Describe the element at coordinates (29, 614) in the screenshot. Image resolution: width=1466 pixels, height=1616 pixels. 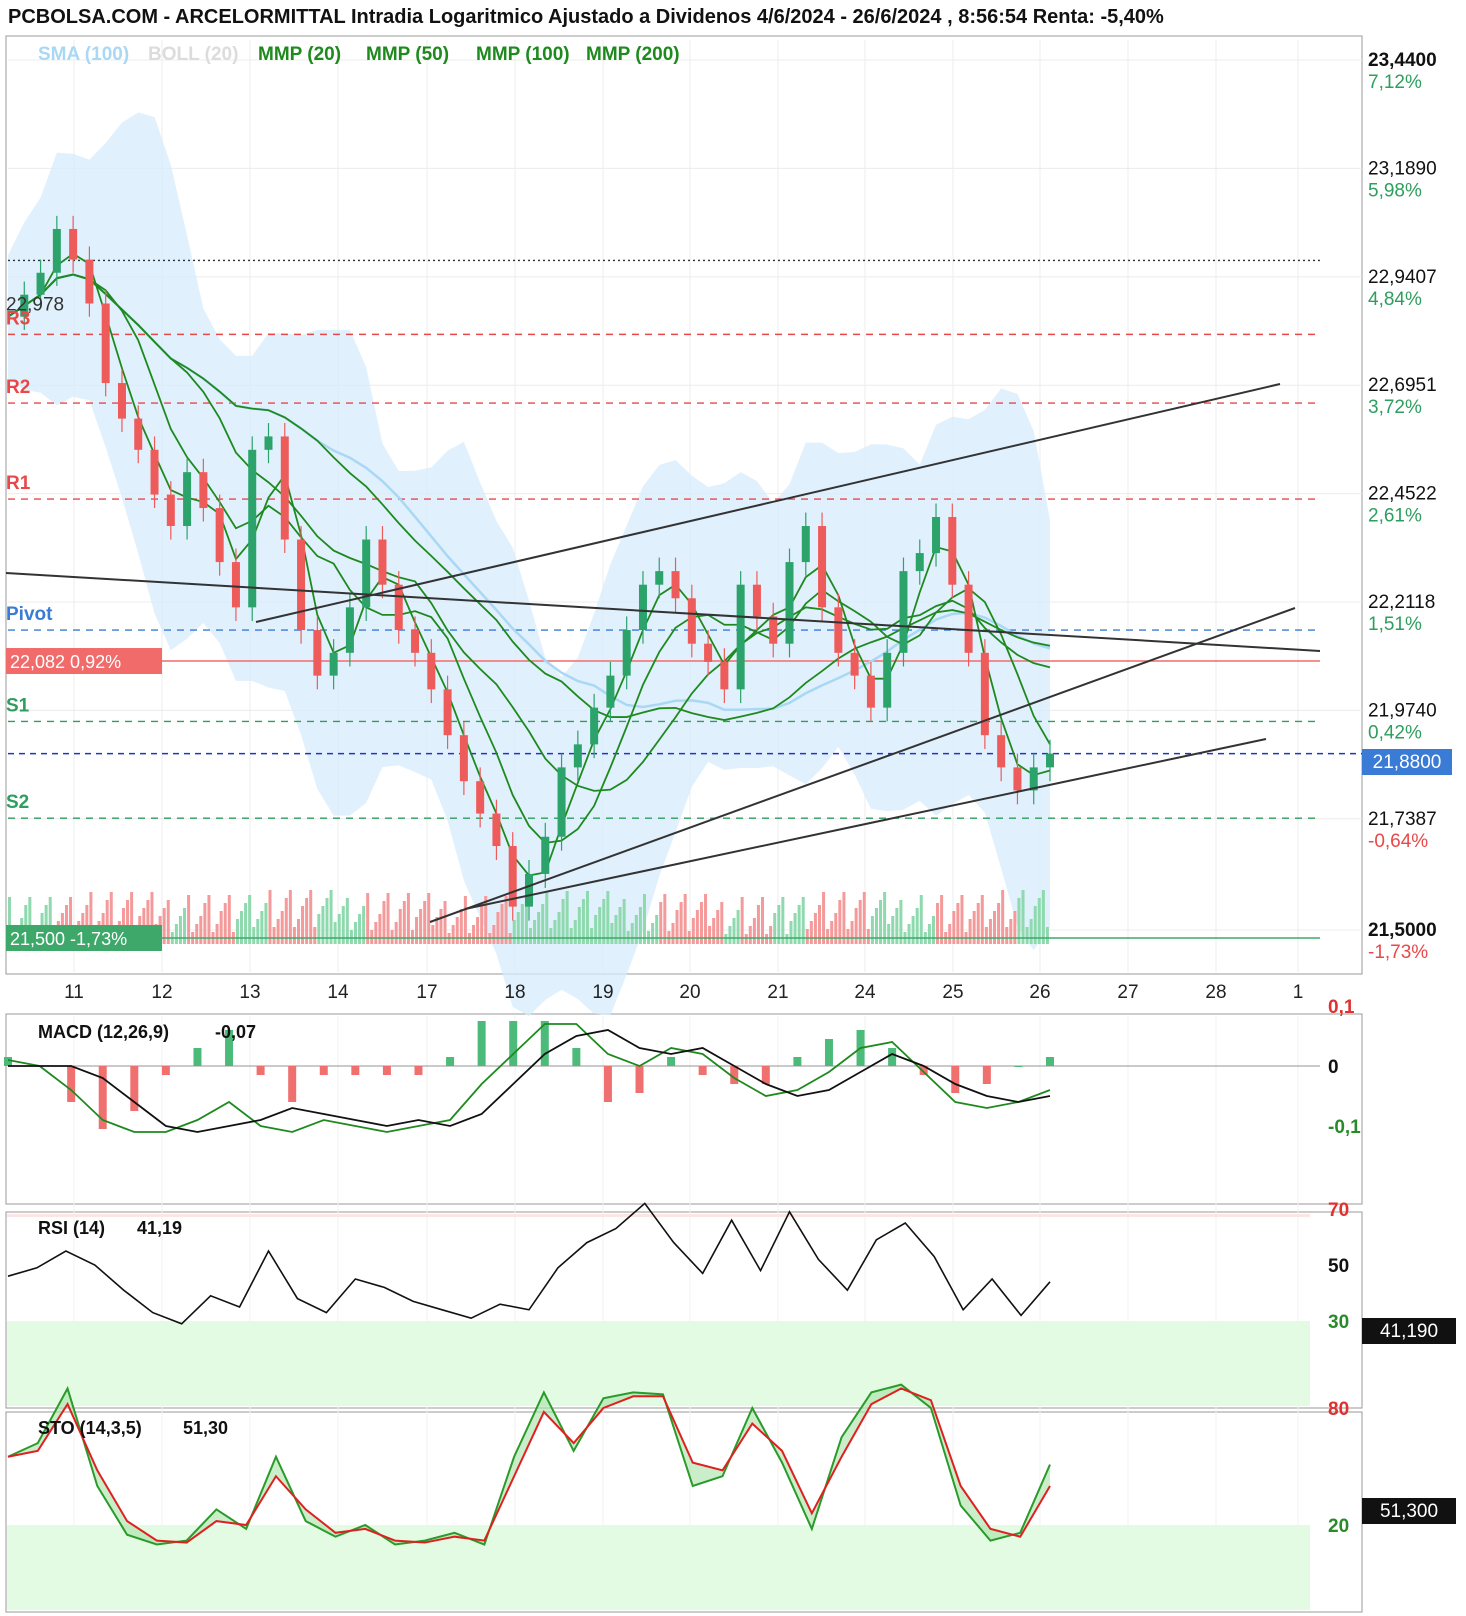
I see `level-label: Pivot` at that location.